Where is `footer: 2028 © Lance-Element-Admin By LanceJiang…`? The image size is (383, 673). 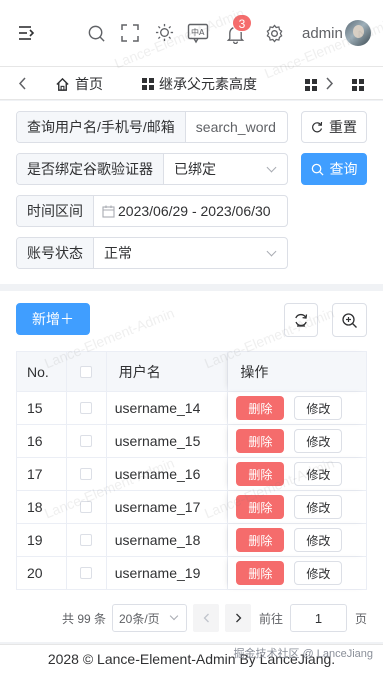 footer: 2028 © Lance-Element-Admin By LanceJiang… is located at coordinates (191, 658).